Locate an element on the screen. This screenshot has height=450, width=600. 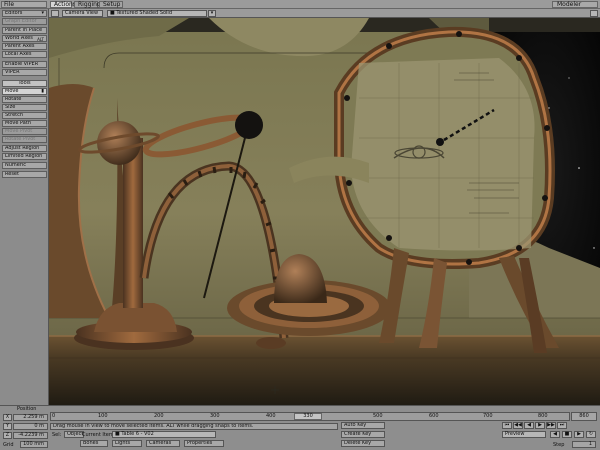
viewport-options-icon: ▾ is located at coordinates (212, 13).